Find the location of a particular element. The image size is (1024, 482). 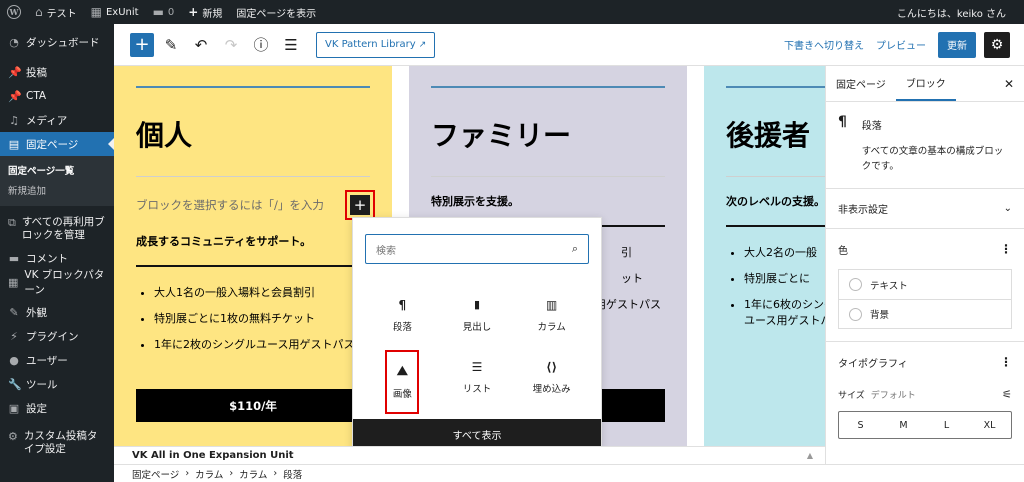

undo-button: ↶ is located at coordinates (201, 45).